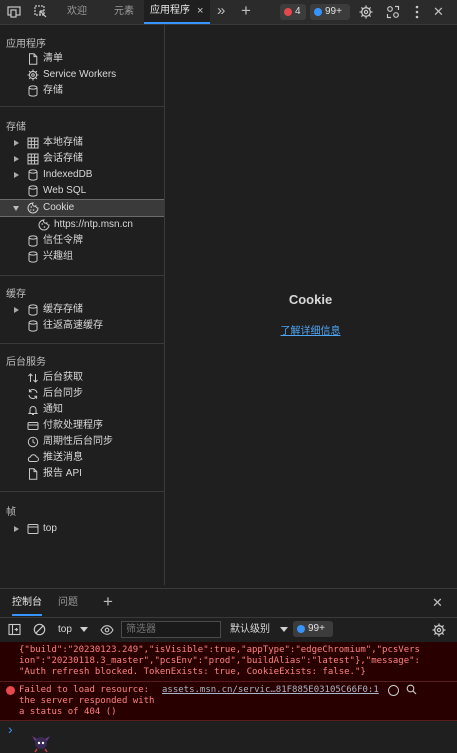 This screenshot has width=457, height=753. Describe the element at coordinates (63, 377) in the screenshot. I see `sidebar-item-label: 后台获取` at that location.